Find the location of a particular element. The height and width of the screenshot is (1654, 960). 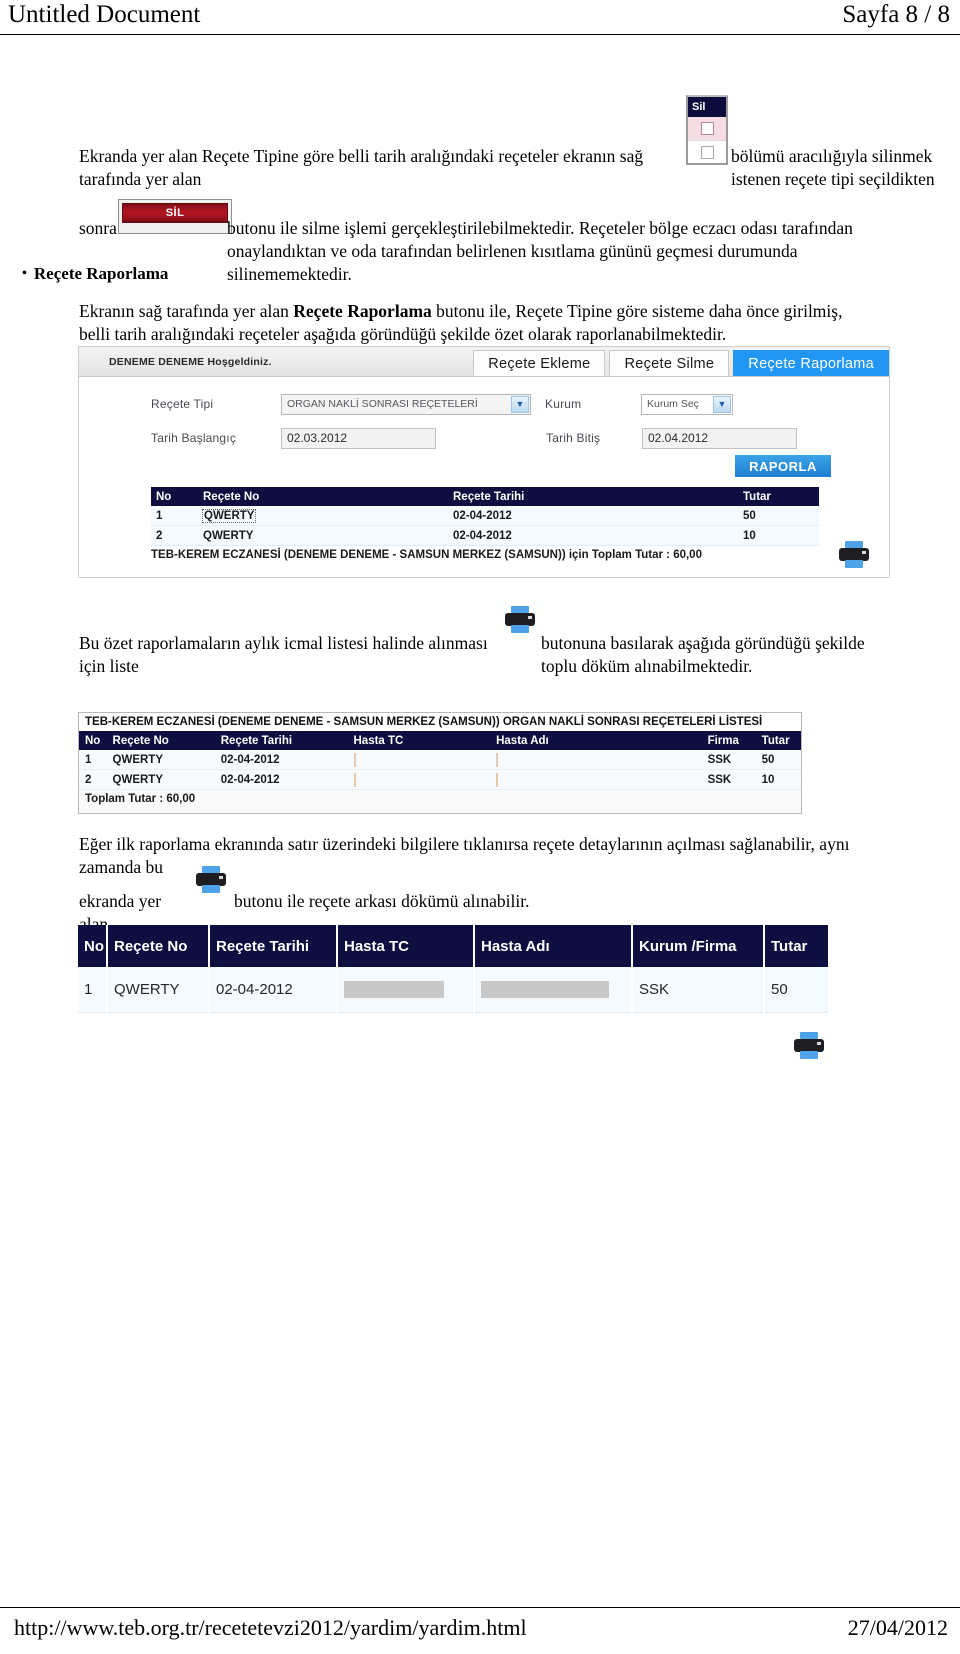

column-header-kurum-firma: Kurum /Firma is located at coordinates (699, 946).